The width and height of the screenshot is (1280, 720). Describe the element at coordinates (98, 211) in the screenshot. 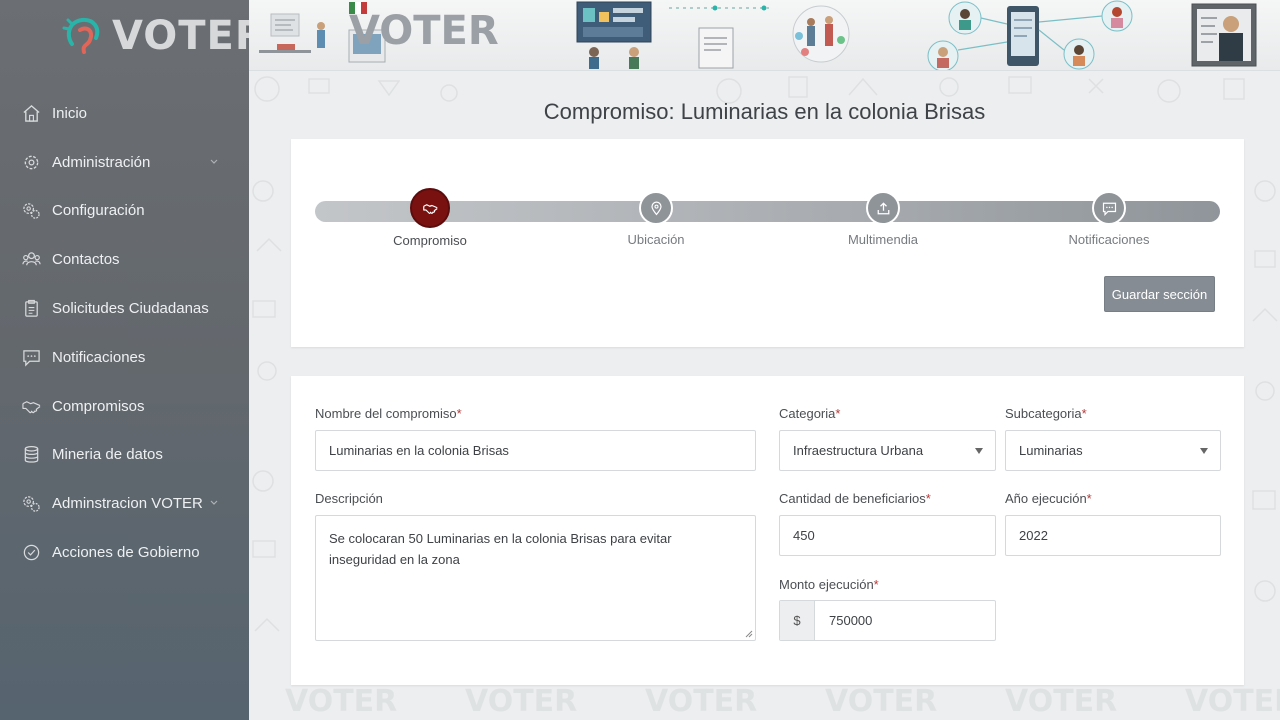

I see `sidebar-item-label: Configuración` at that location.